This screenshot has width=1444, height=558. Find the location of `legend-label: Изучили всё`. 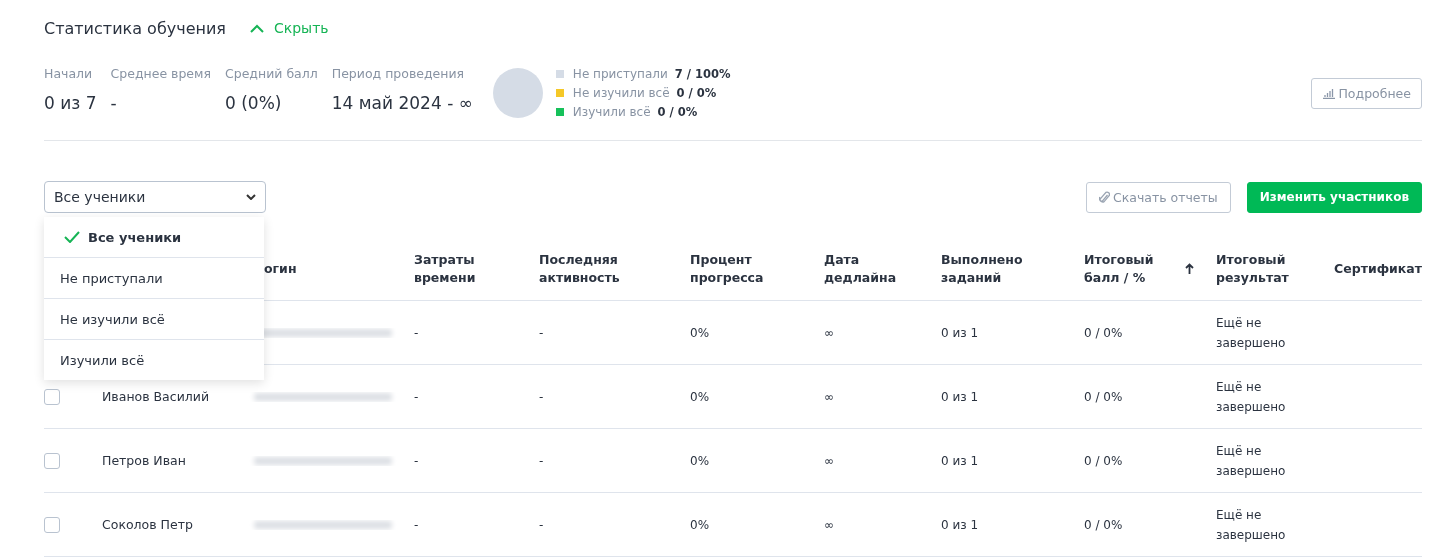

legend-label: Изучили всё is located at coordinates (611, 112).